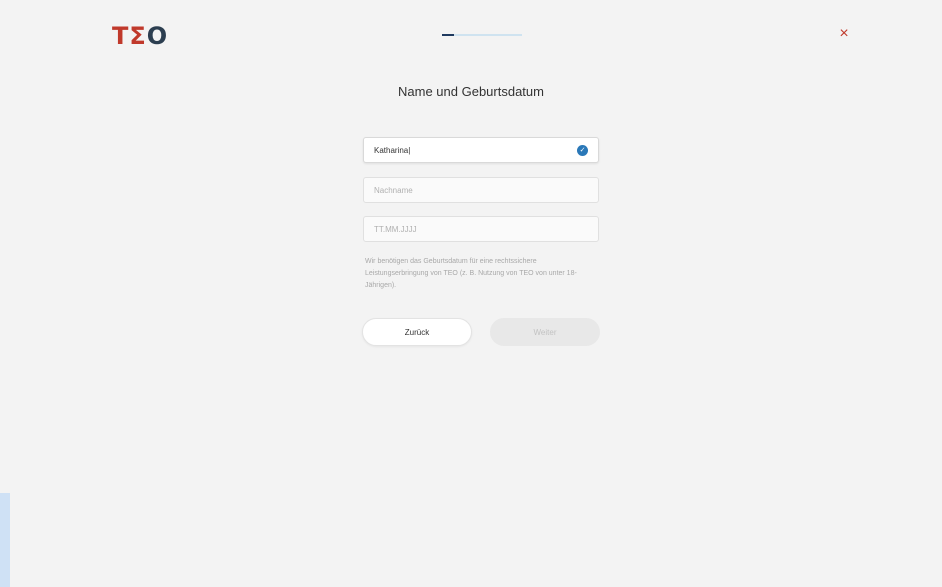 The height and width of the screenshot is (587, 942). I want to click on check-circle-icon: ✓, so click(582, 150).